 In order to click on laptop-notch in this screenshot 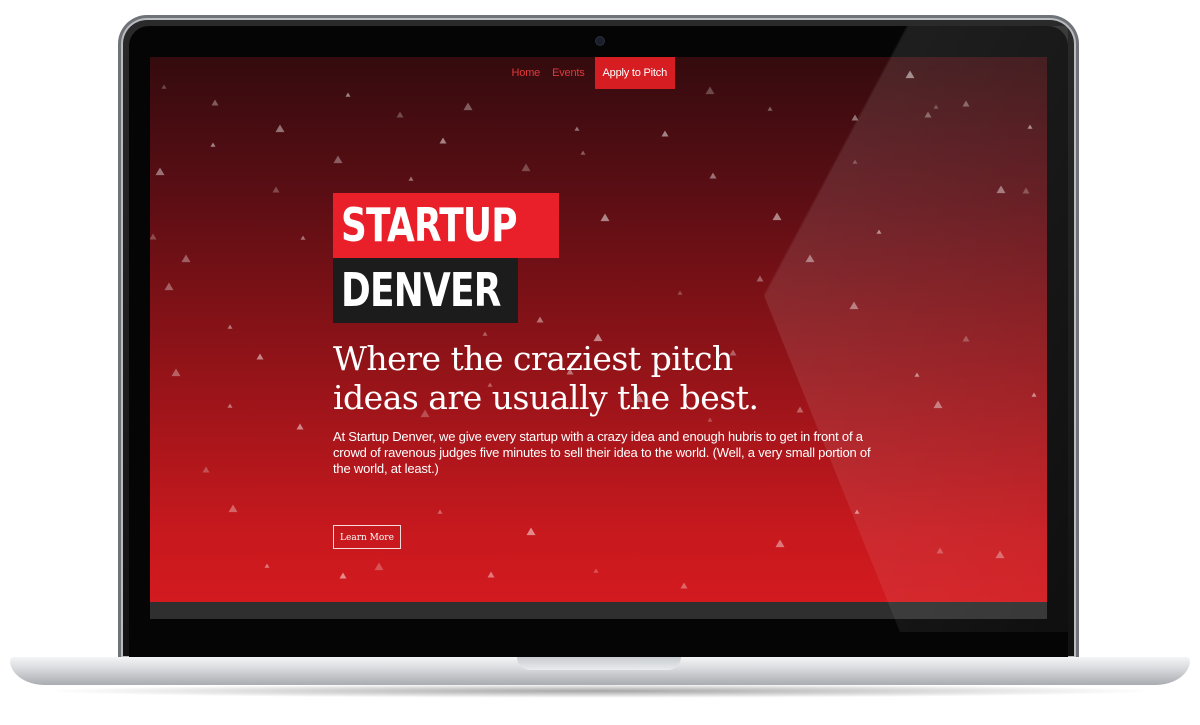, I will do `click(599, 663)`.